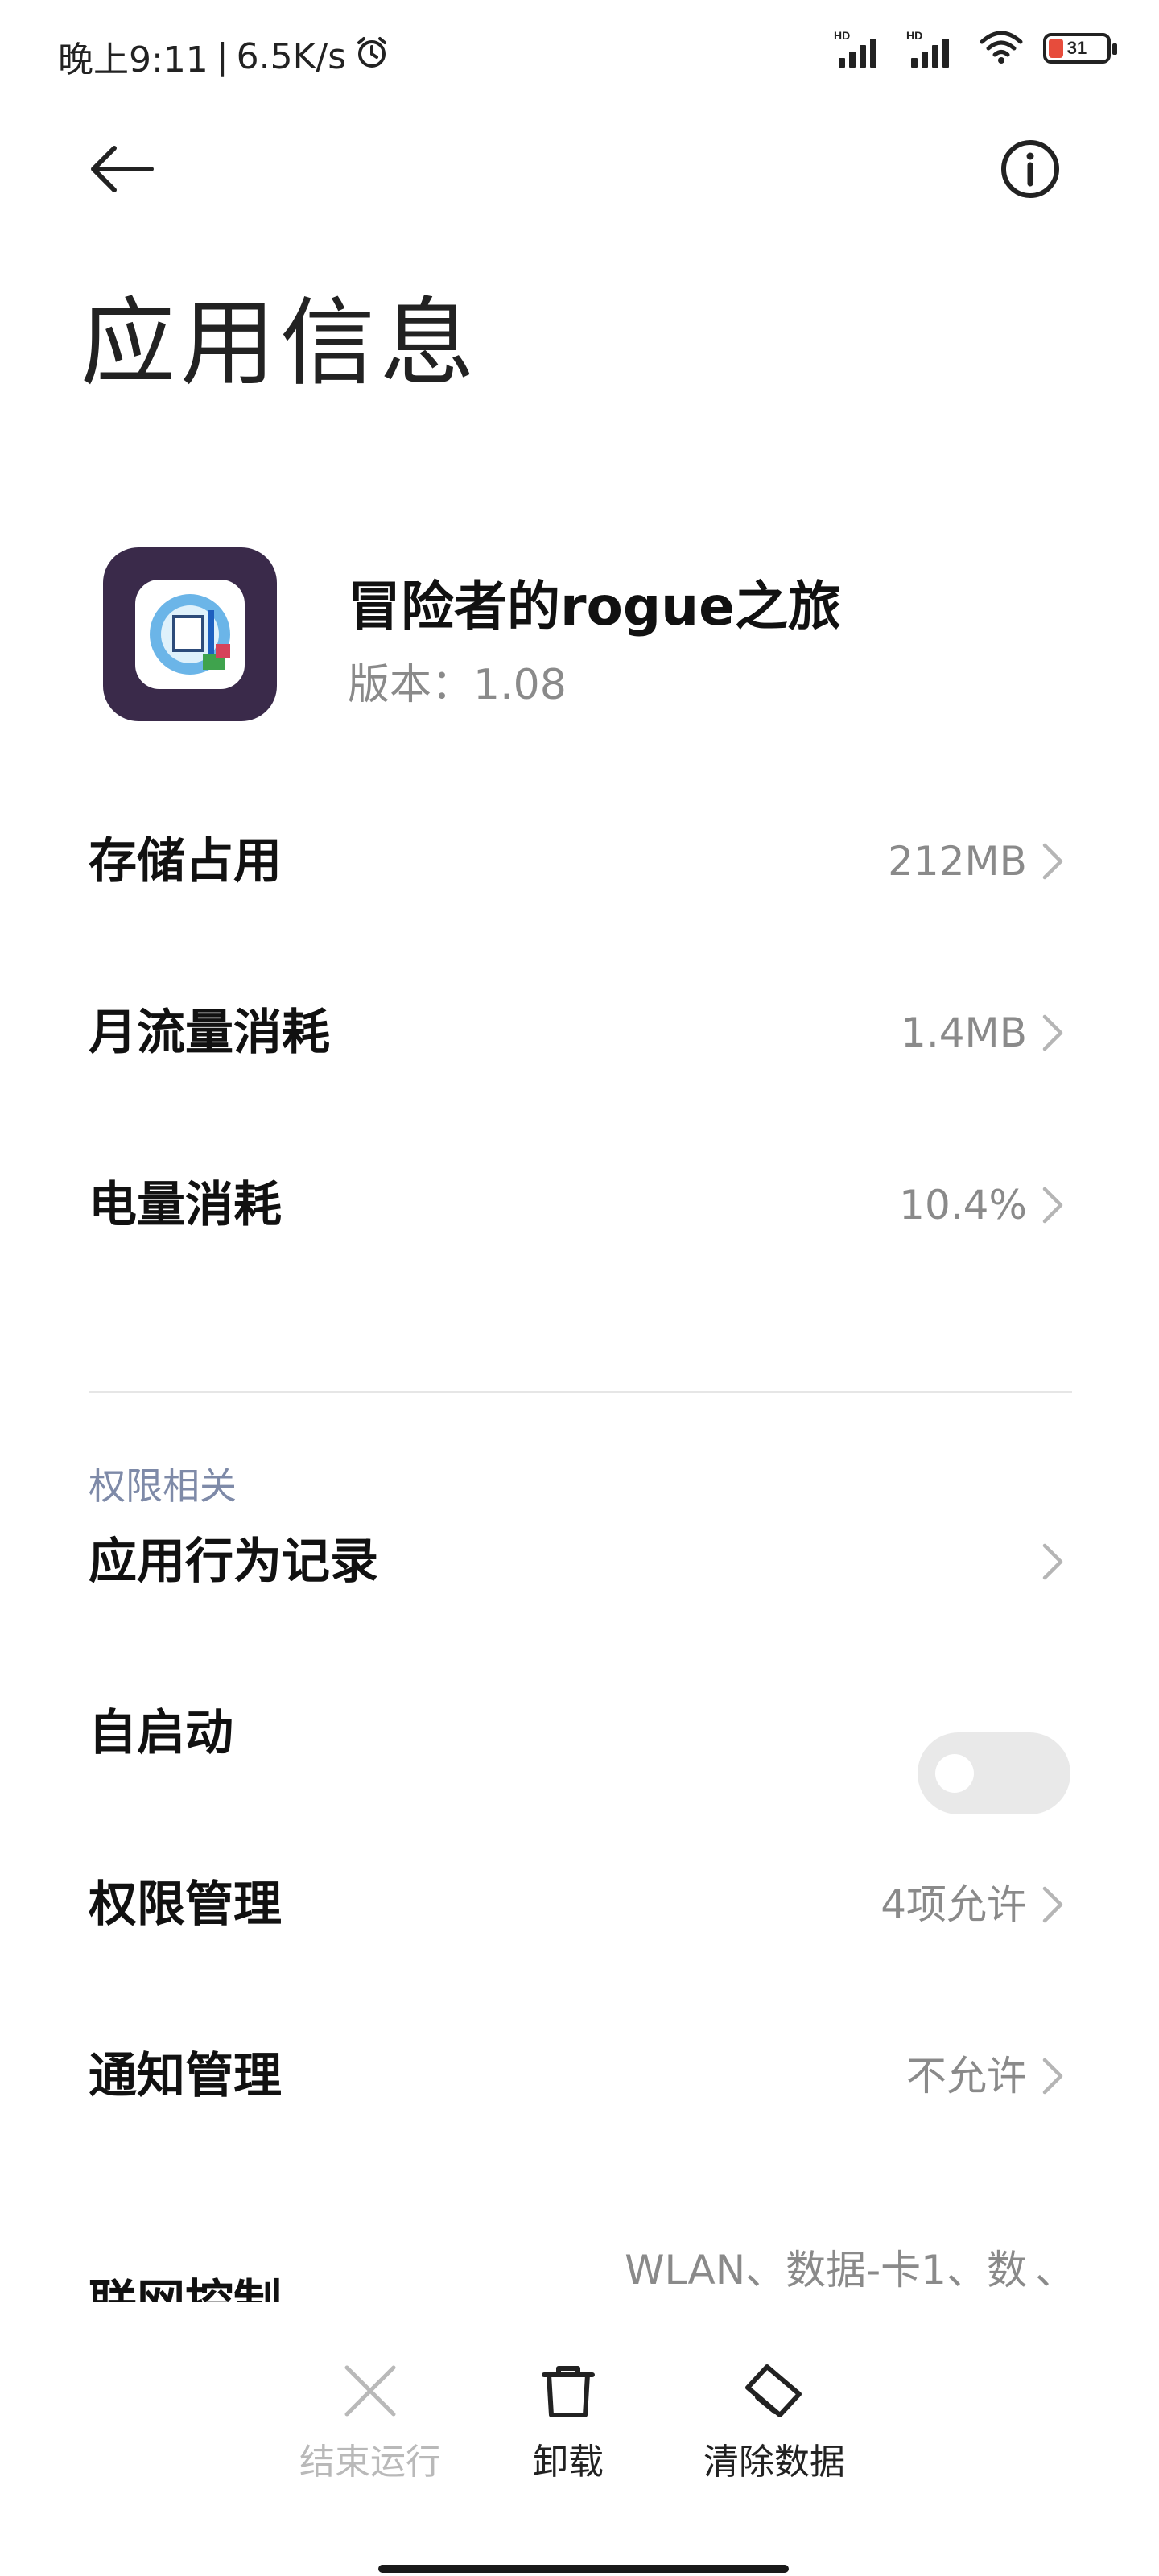 Image resolution: width=1159 pixels, height=2576 pixels. I want to click on bottom-action-bar: 结束运行 卸载 清除数据, so click(579, 2439).